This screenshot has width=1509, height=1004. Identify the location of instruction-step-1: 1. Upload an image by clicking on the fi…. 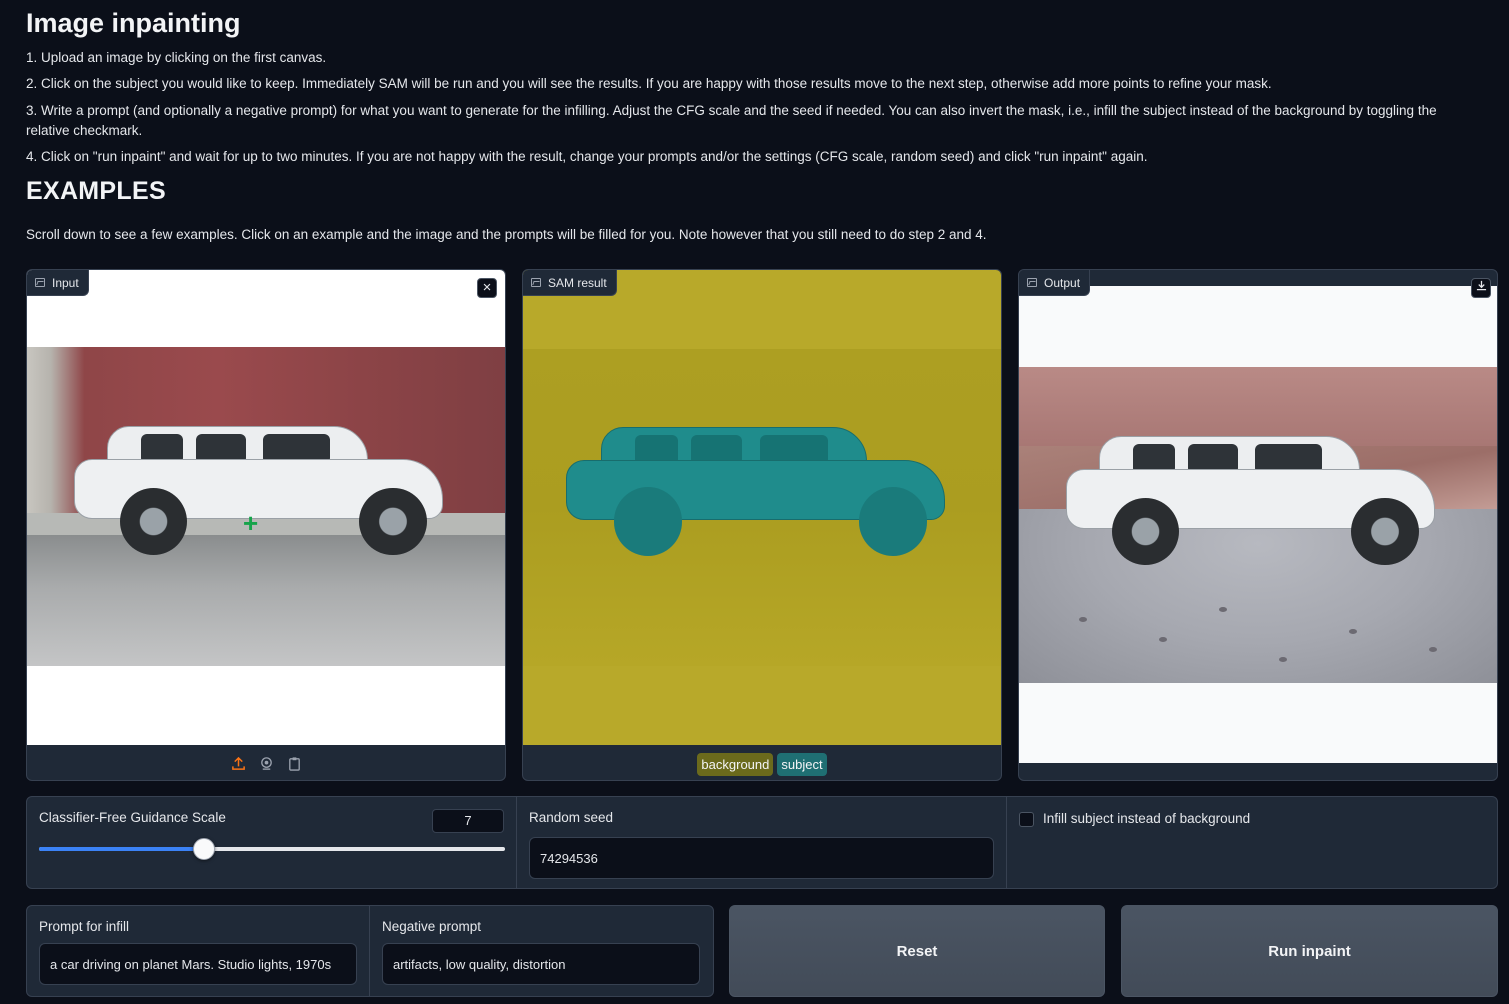
(176, 57).